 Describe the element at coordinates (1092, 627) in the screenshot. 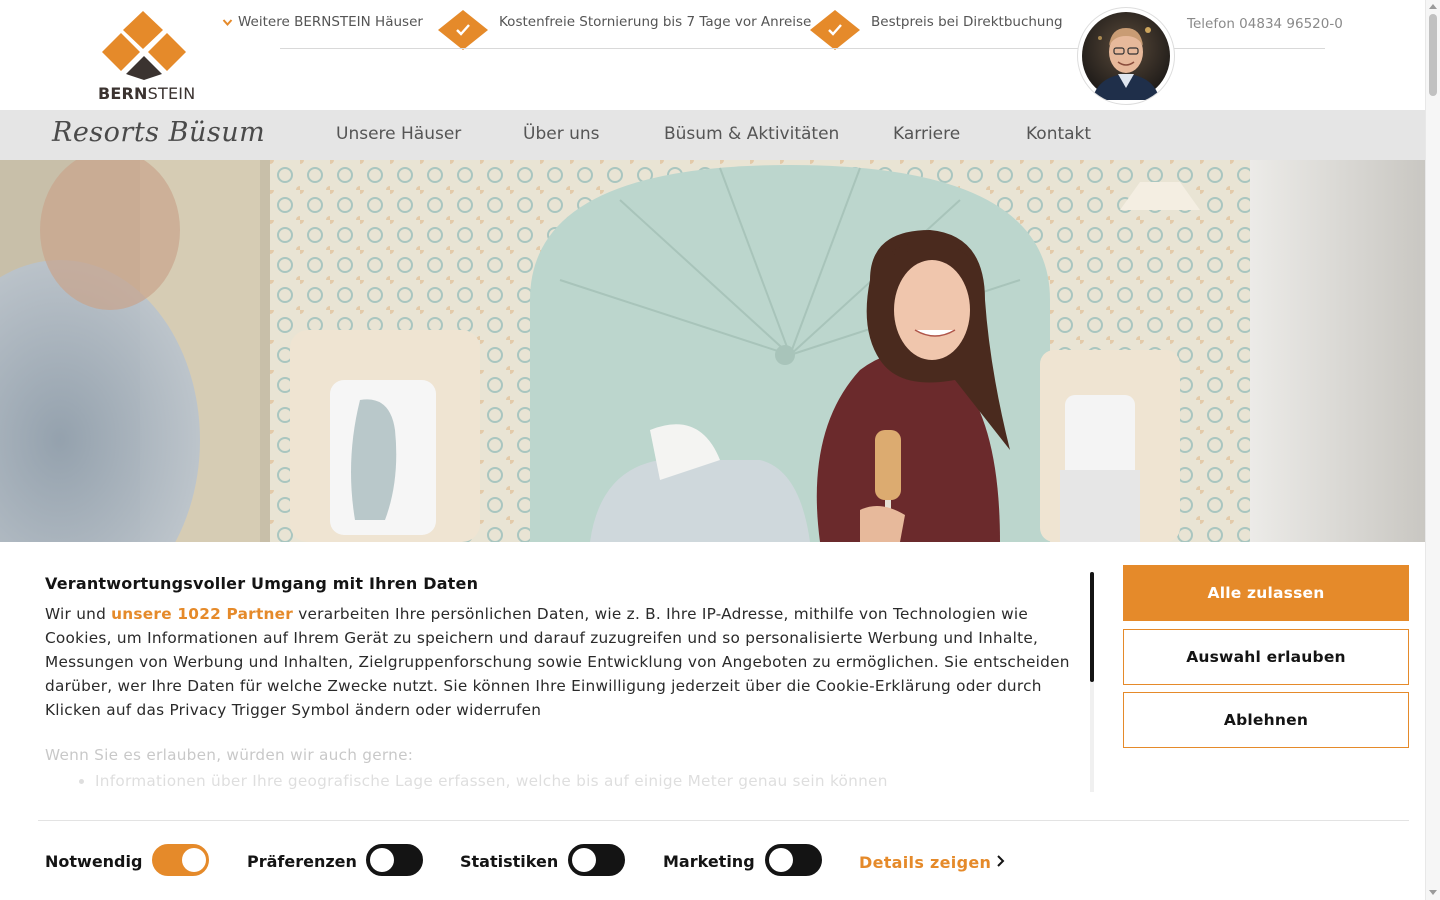

I see `cookie-scroll-thumb` at that location.